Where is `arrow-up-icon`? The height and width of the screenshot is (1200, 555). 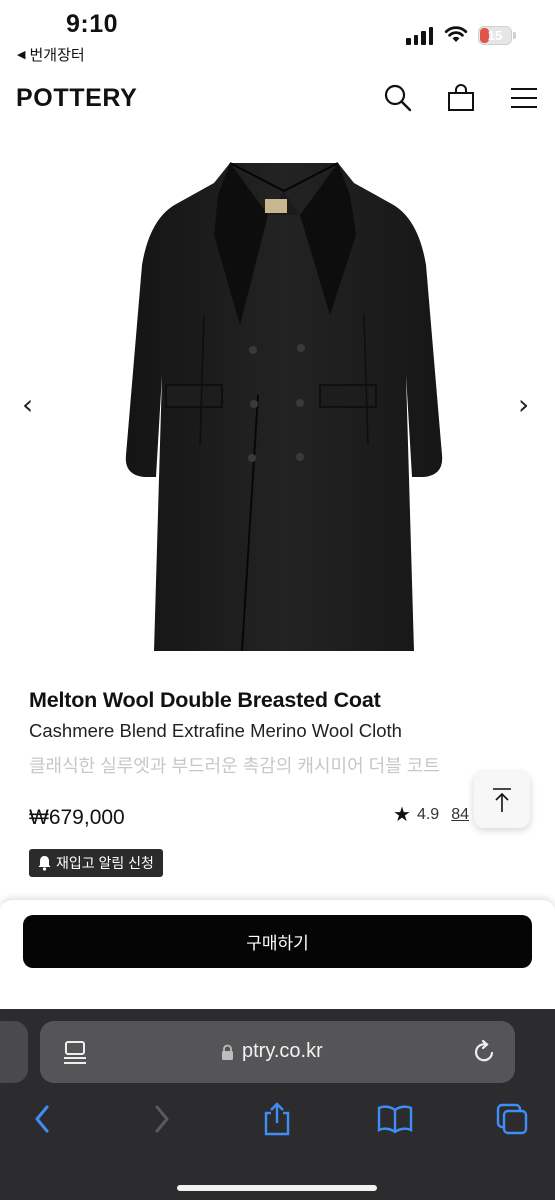 arrow-up-icon is located at coordinates (502, 800).